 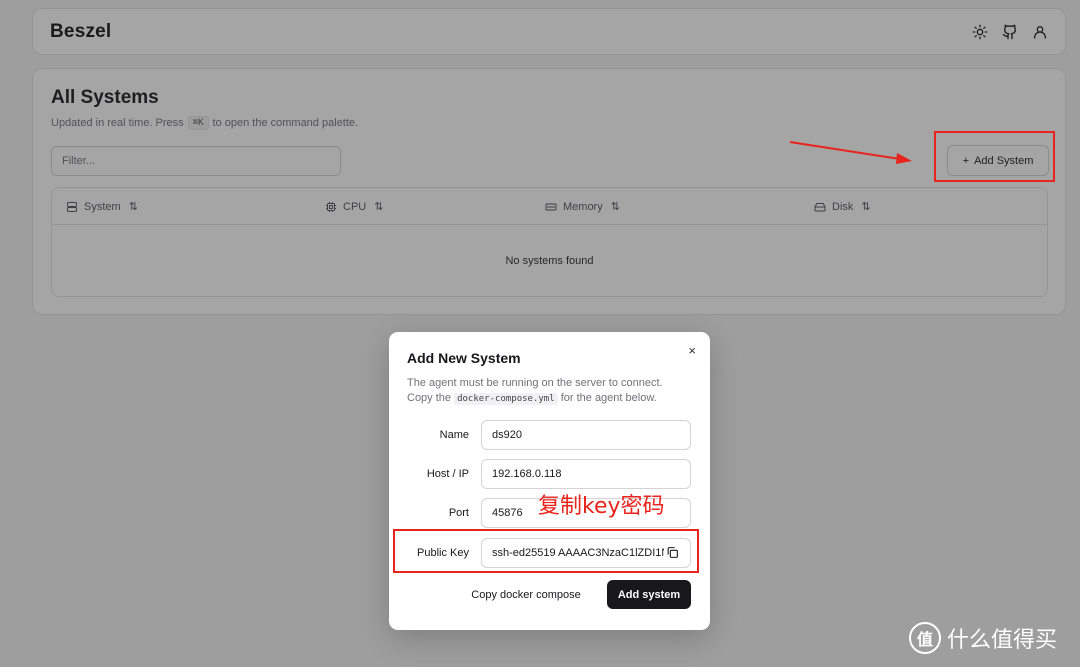 I want to click on watermark: 值 什么值得买, so click(x=983, y=638).